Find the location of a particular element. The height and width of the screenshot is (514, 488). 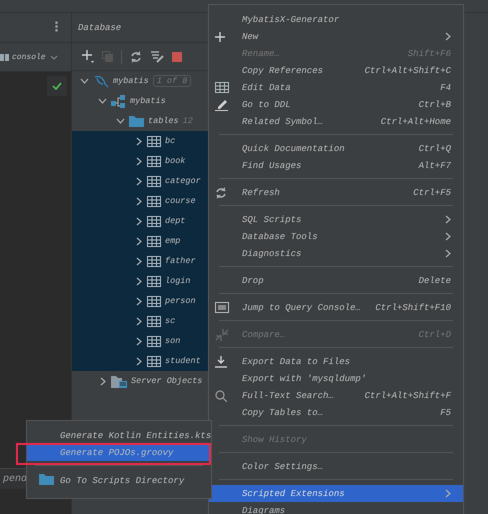

tree-item: login is located at coordinates (140, 281).